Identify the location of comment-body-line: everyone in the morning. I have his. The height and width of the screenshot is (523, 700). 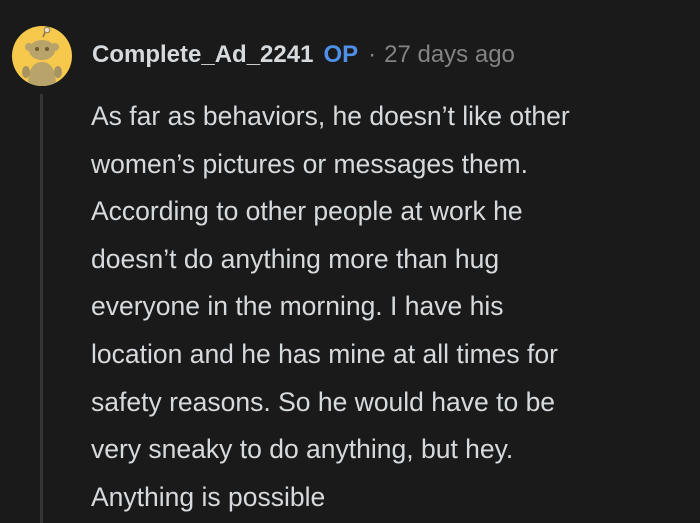
(297, 306).